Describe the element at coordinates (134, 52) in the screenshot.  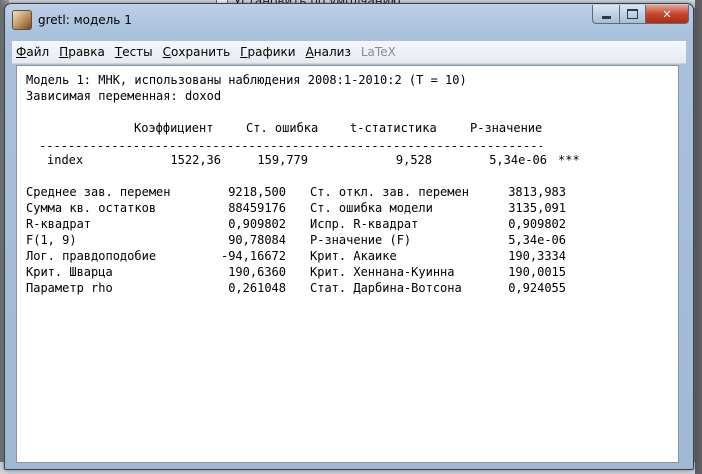
I see `menu-tests: Тесты` at that location.